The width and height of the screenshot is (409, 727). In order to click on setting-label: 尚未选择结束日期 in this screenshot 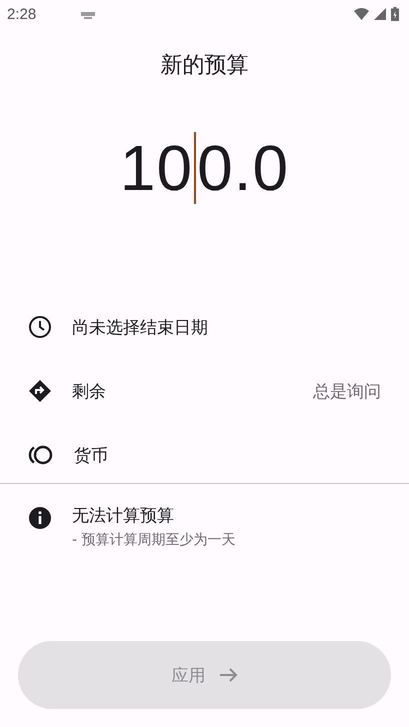, I will do `click(226, 327)`.